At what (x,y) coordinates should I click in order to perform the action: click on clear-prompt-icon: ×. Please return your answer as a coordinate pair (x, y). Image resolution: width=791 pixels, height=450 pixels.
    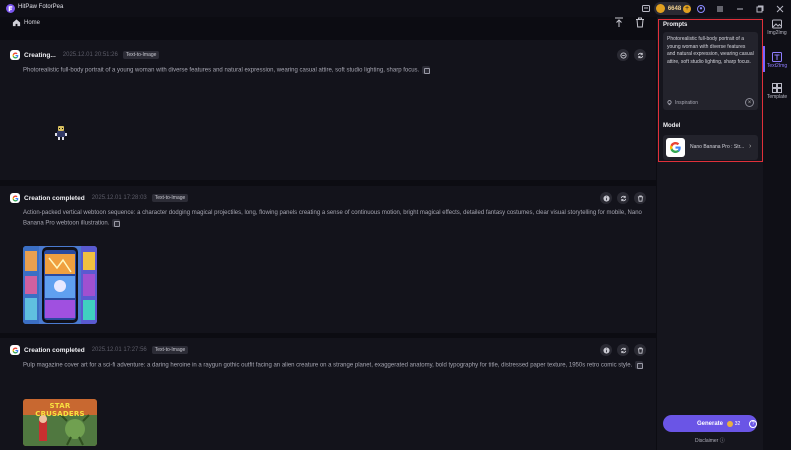
    Looking at the image, I should click on (749, 102).